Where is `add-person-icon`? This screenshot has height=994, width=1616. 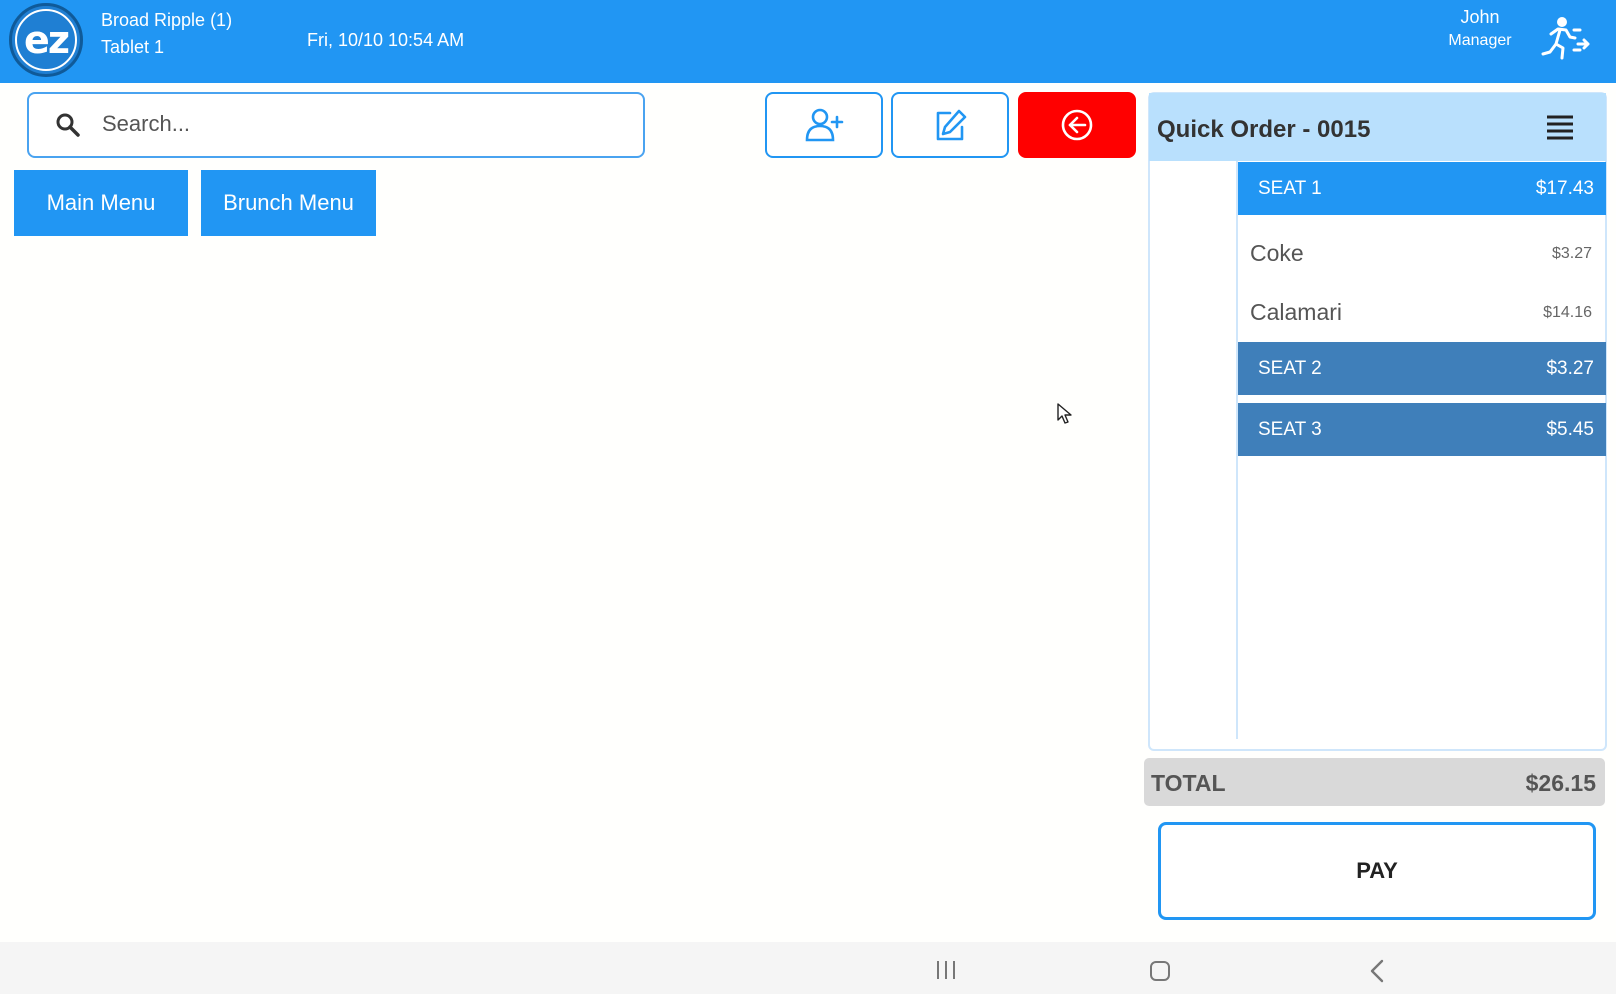
add-person-icon is located at coordinates (824, 125).